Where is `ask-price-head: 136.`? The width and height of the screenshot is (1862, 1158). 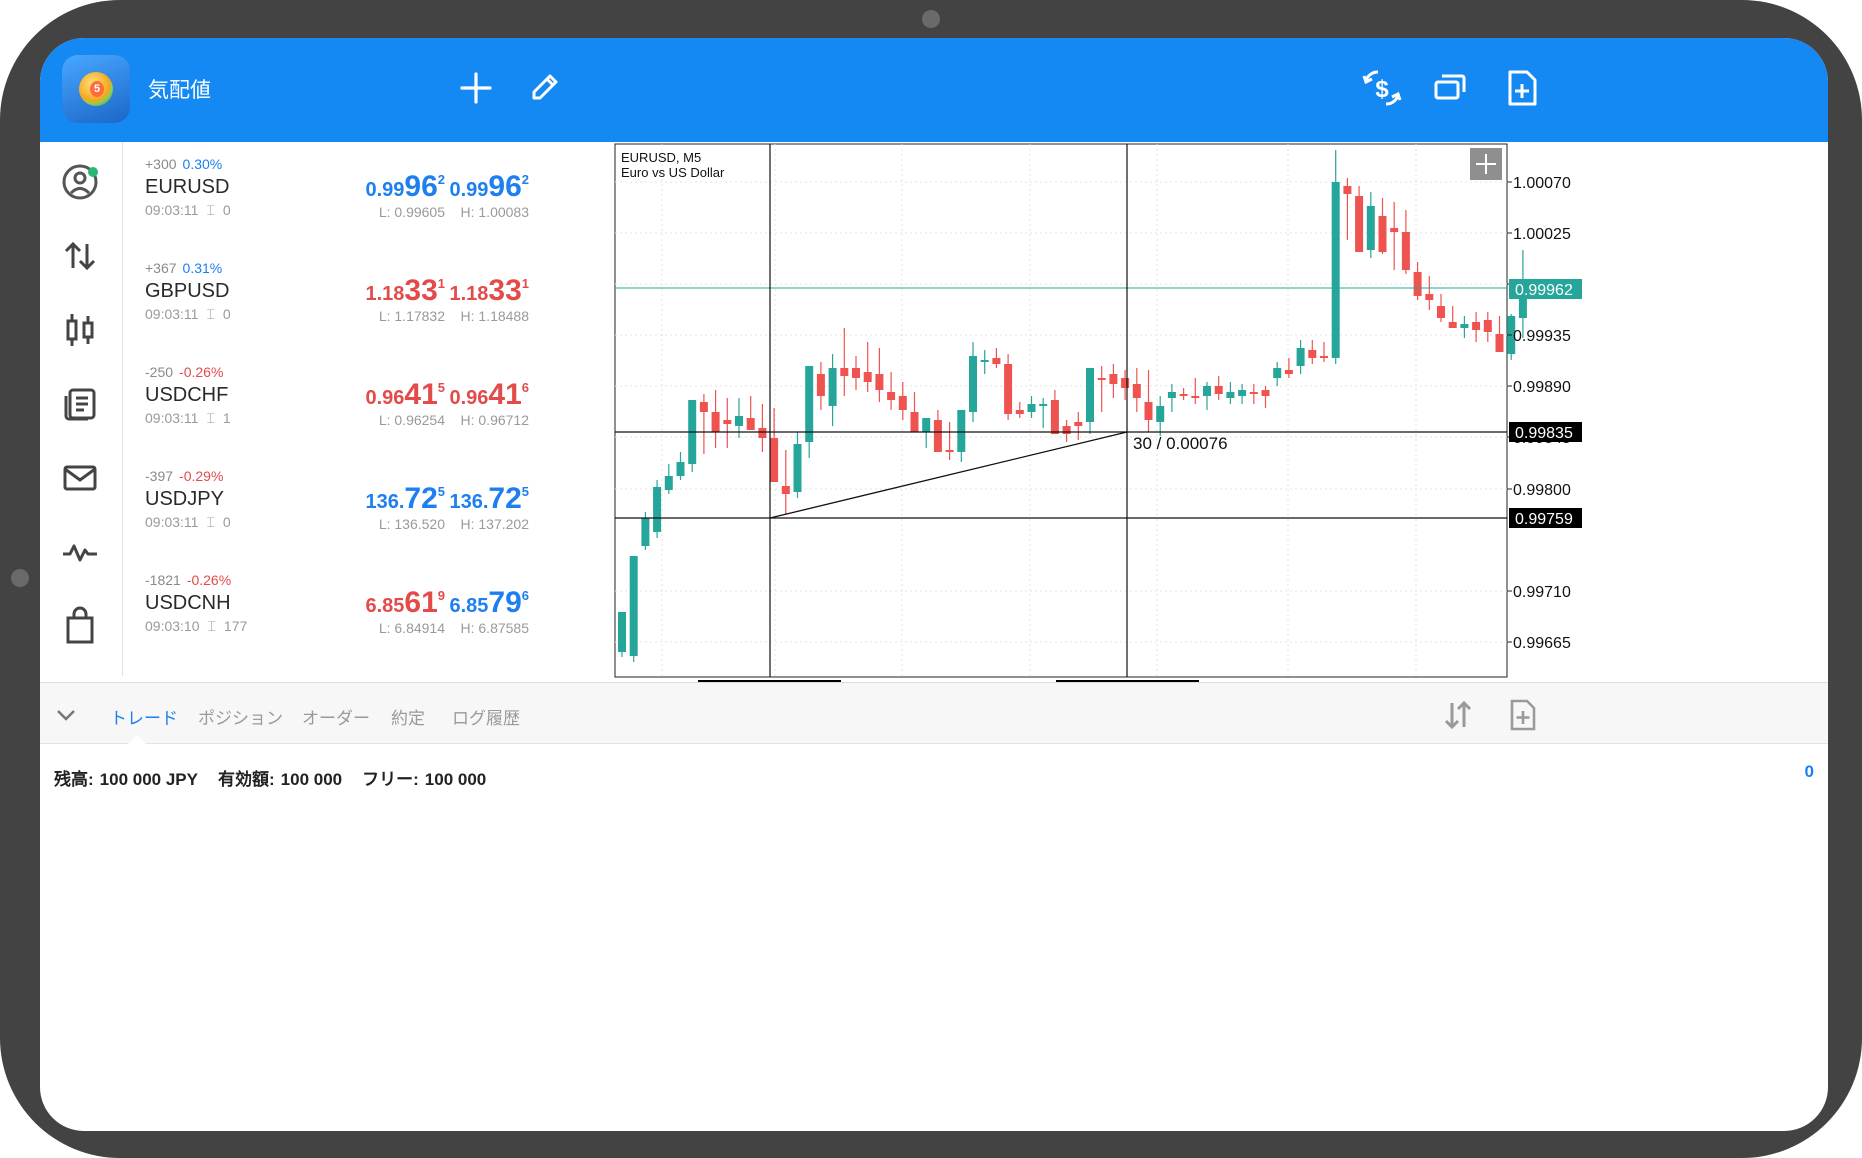
ask-price-head: 136. is located at coordinates (469, 502).